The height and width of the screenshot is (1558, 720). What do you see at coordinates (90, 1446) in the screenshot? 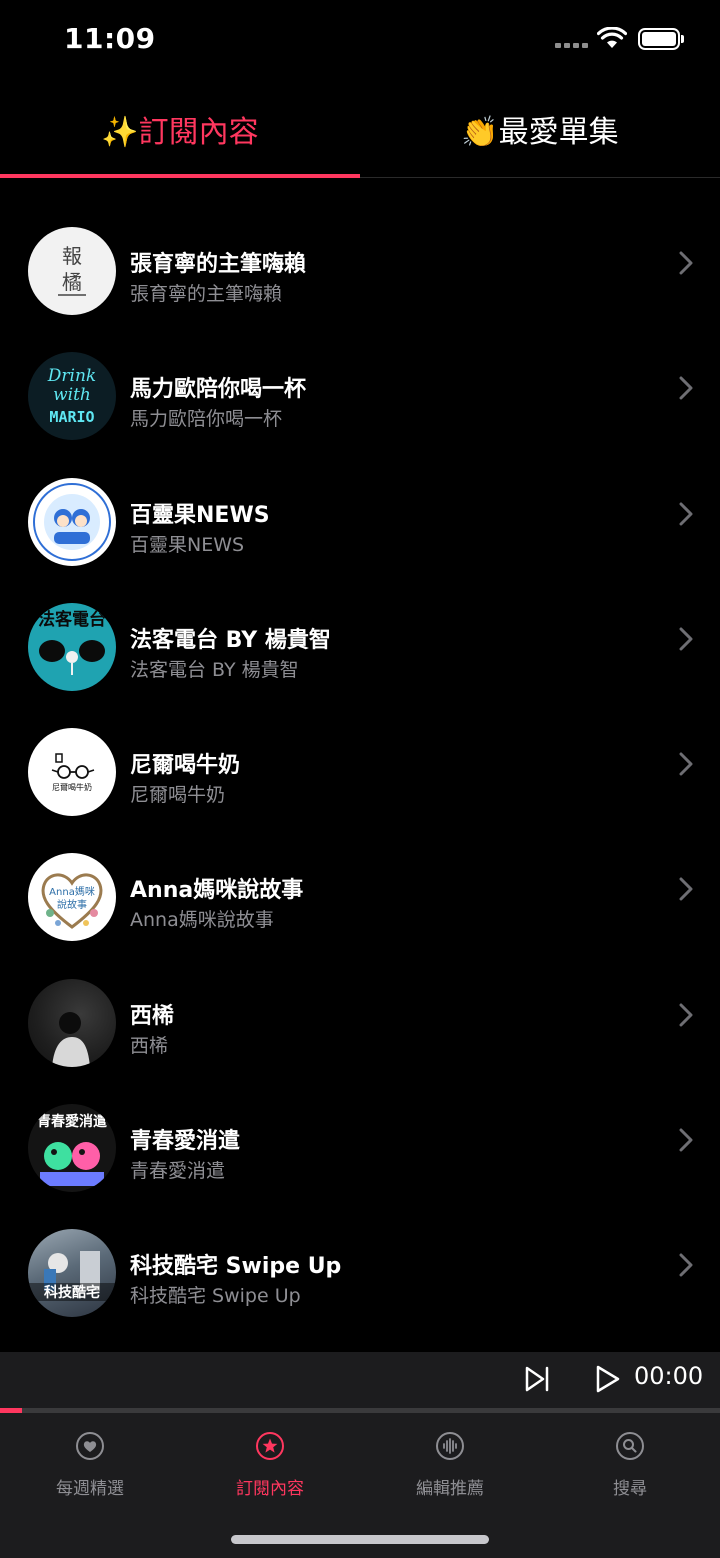
I see `heart-icon` at bounding box center [90, 1446].